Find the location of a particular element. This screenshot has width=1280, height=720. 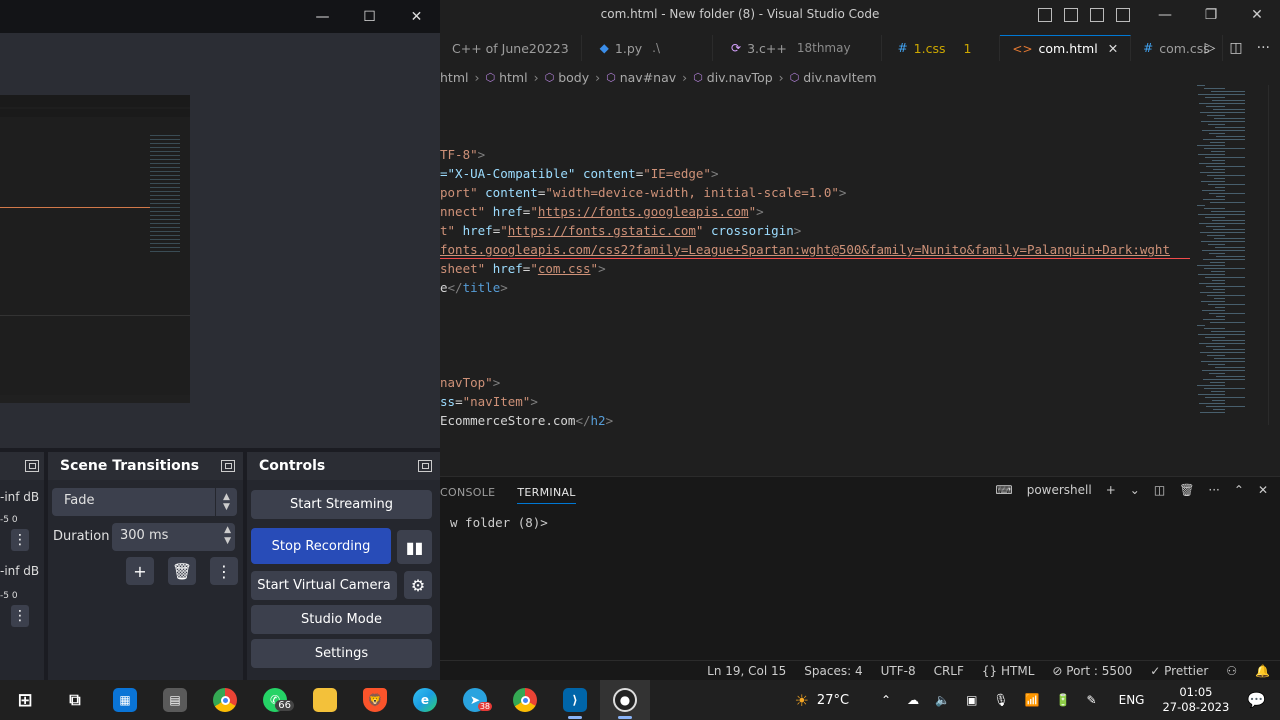

tab-1-py: ◆ 1.py .\ is located at coordinates (648, 48).